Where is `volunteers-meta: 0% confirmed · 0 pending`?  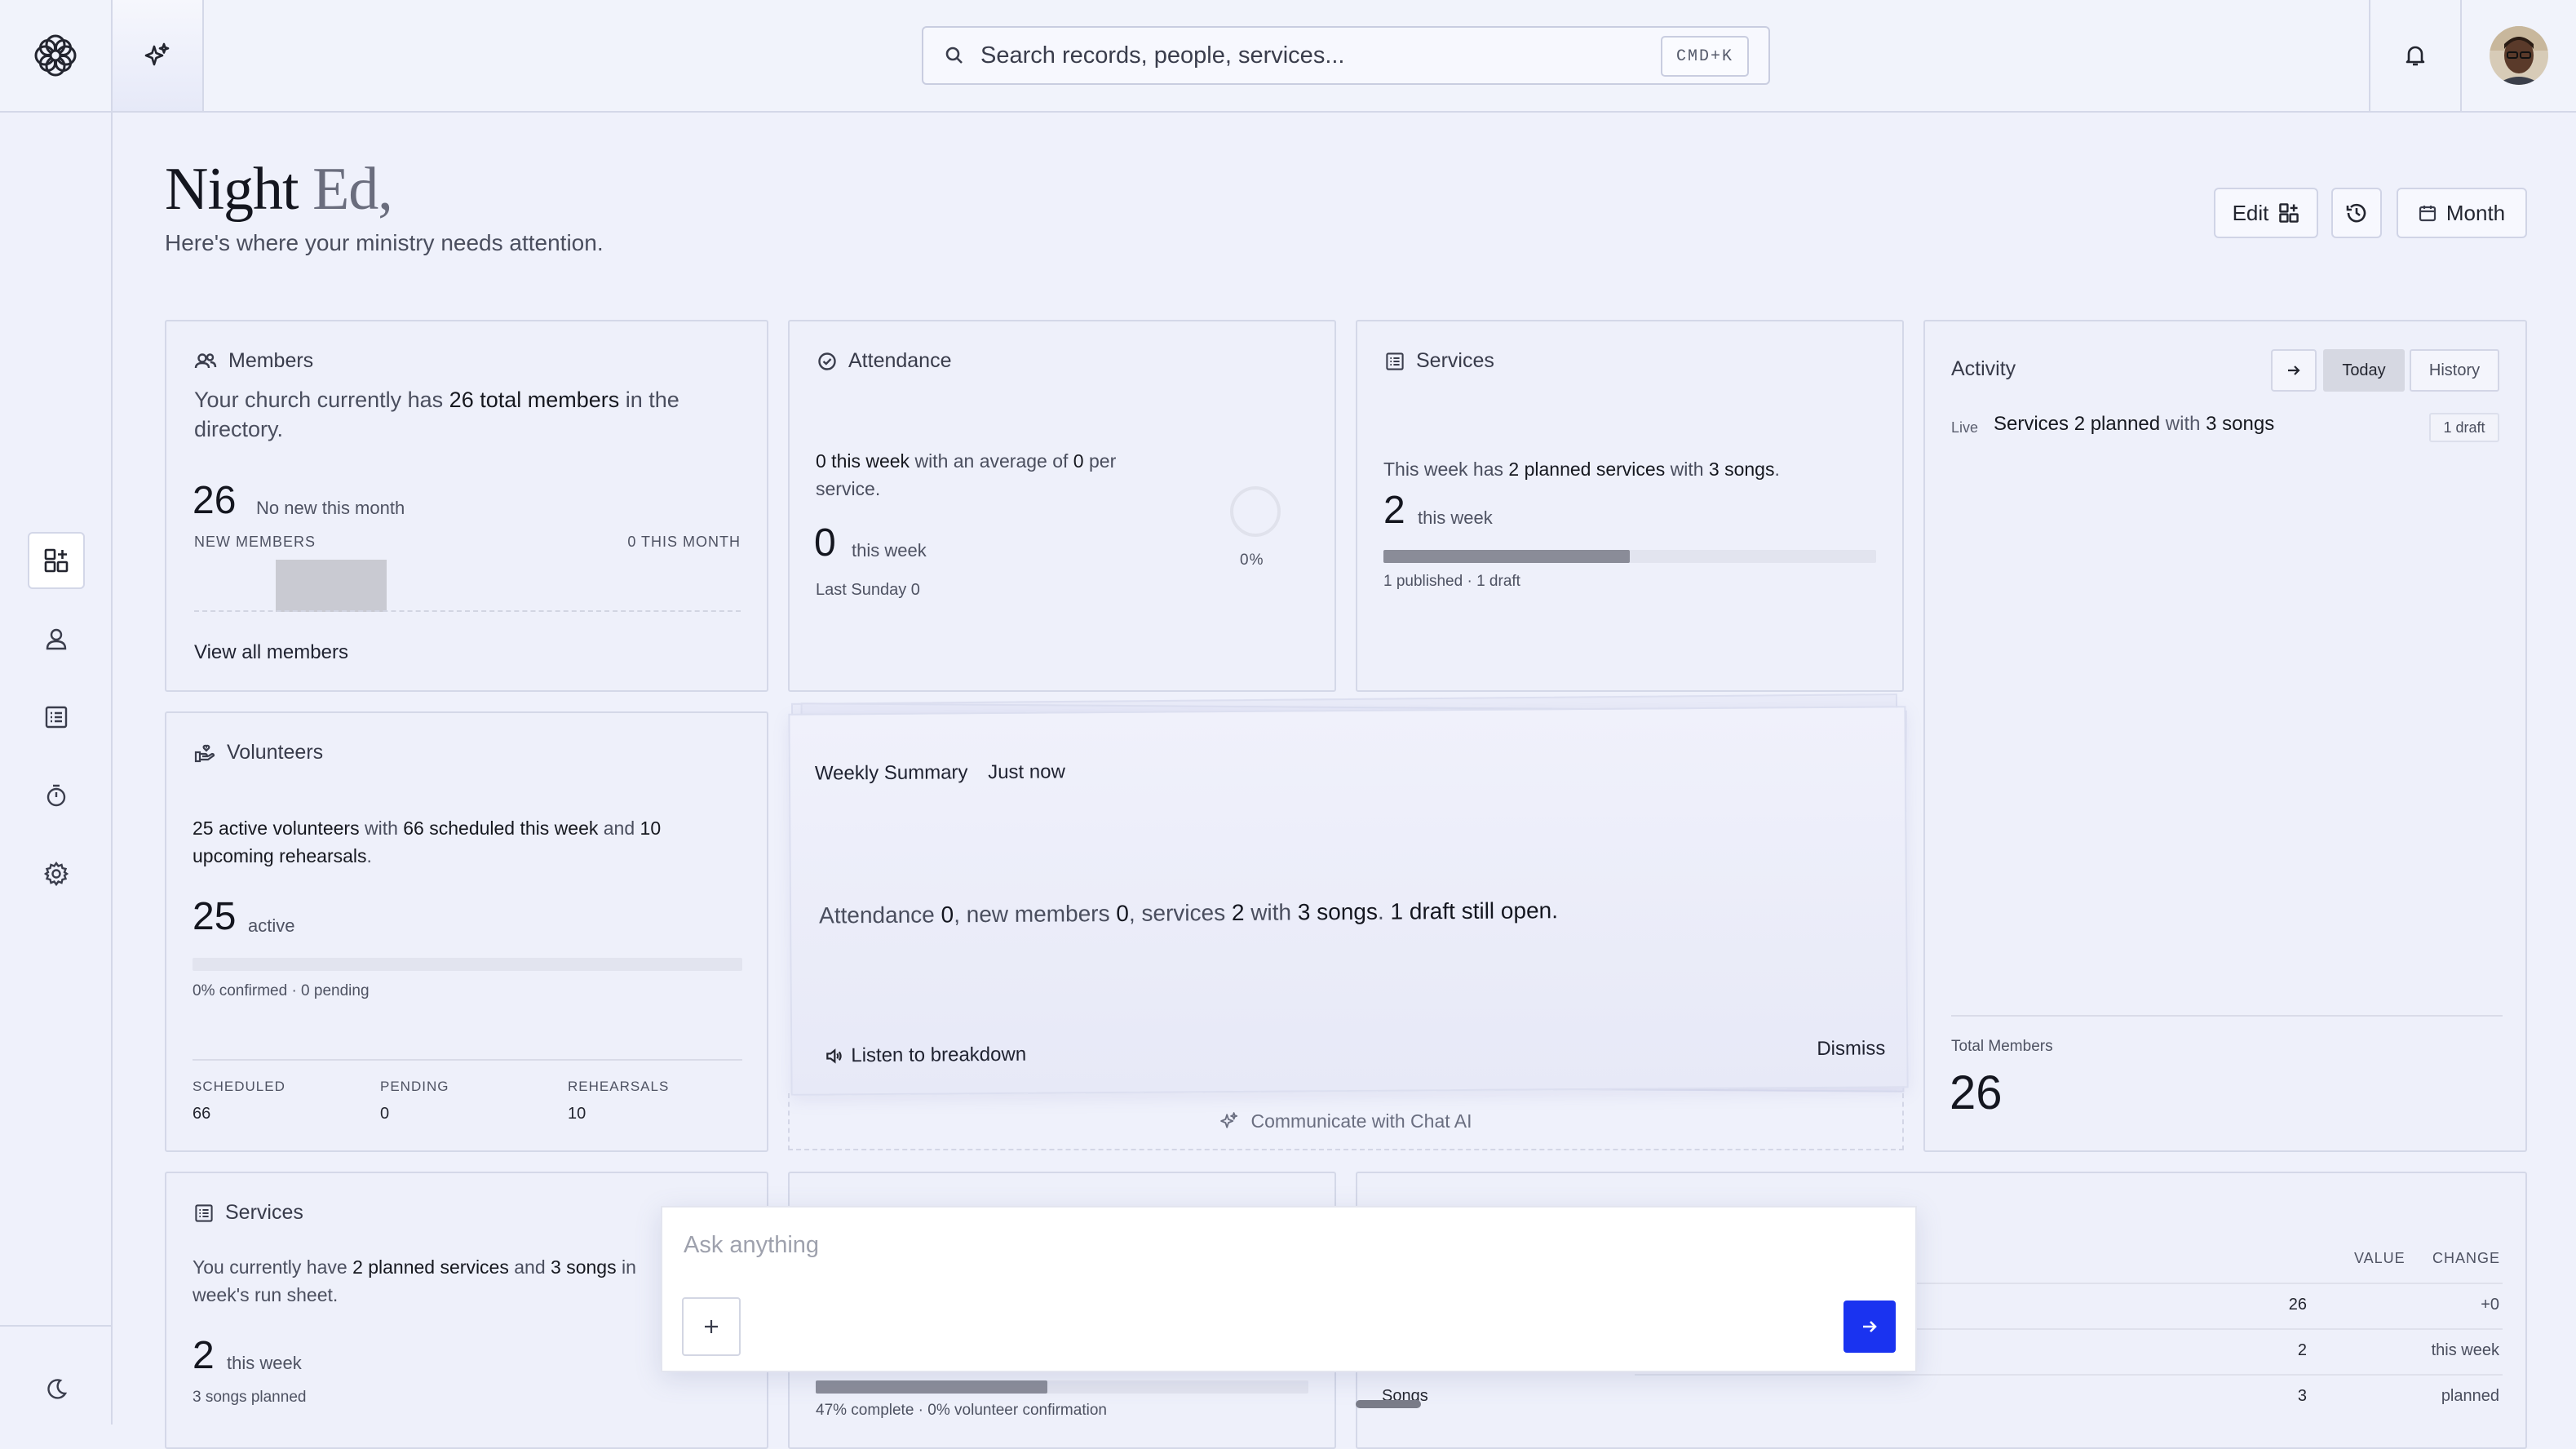
volunteers-meta: 0% confirmed · 0 pending is located at coordinates (281, 991).